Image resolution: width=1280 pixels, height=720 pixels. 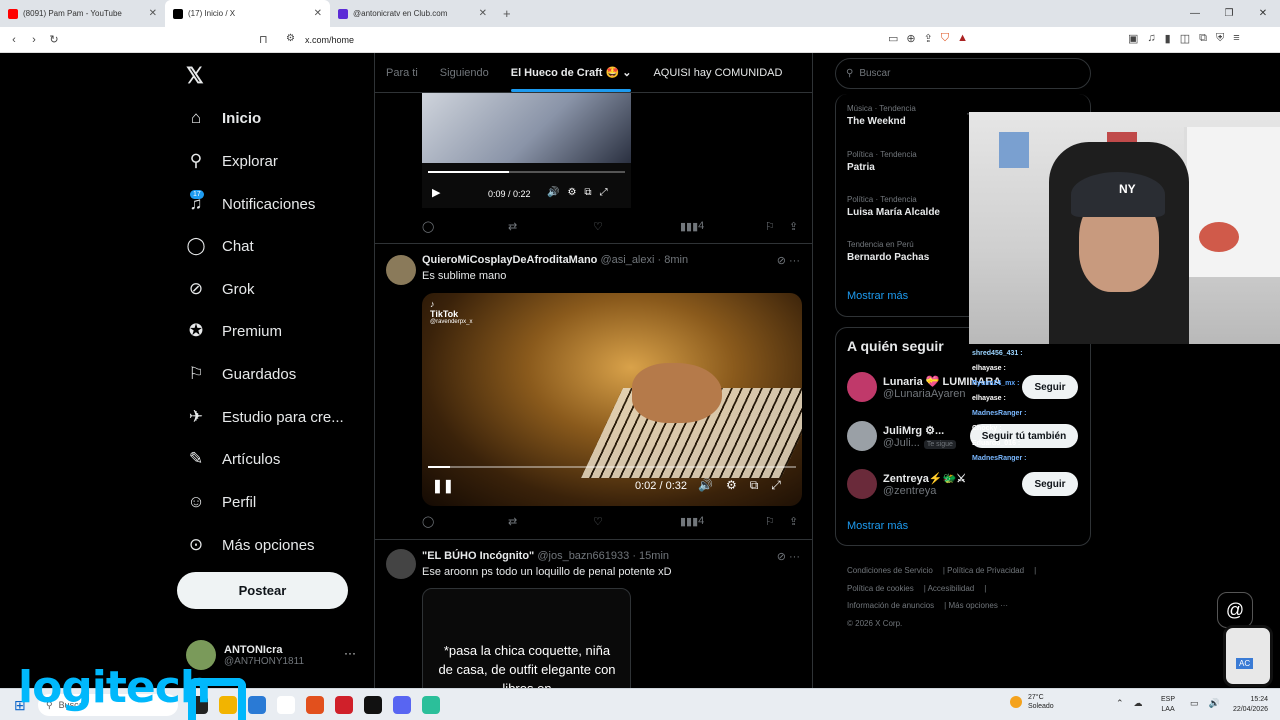 I want to click on window-close-icon: ✕, so click(x=1263, y=13).